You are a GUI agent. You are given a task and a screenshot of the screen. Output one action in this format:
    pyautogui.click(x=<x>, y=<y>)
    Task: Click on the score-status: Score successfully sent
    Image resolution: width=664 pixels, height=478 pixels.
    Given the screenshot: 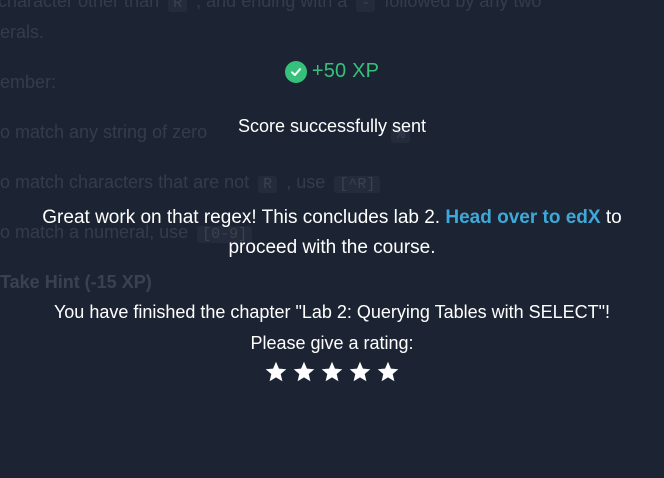 What is the action you would take?
    pyautogui.click(x=332, y=126)
    